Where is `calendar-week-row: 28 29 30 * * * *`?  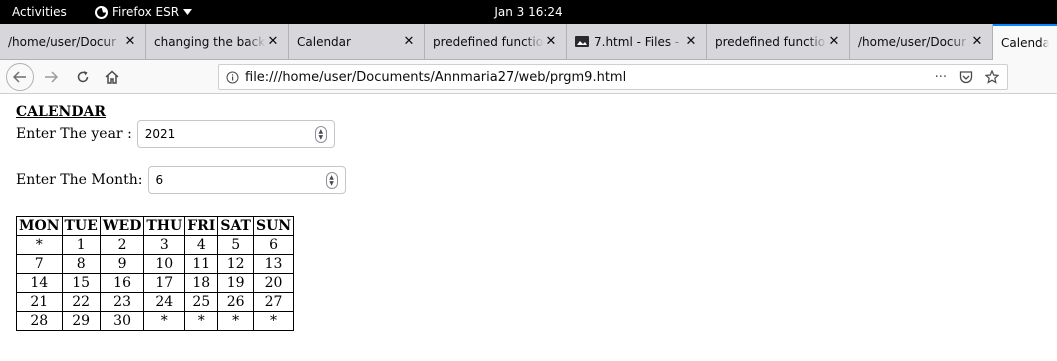
calendar-week-row: 28 29 30 * * * * is located at coordinates (155, 321).